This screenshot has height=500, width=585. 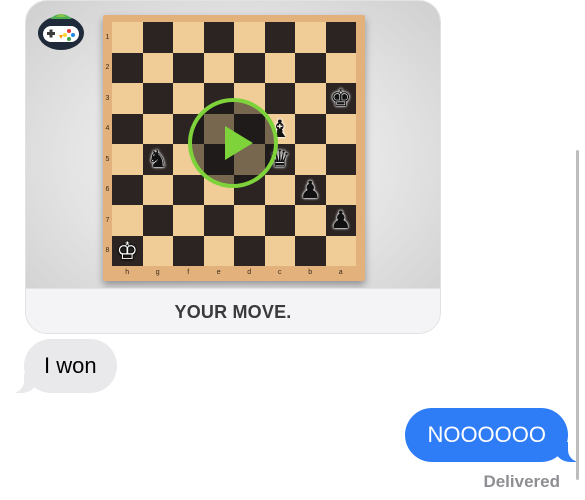 I want to click on rank-label: 2, so click(x=107, y=68).